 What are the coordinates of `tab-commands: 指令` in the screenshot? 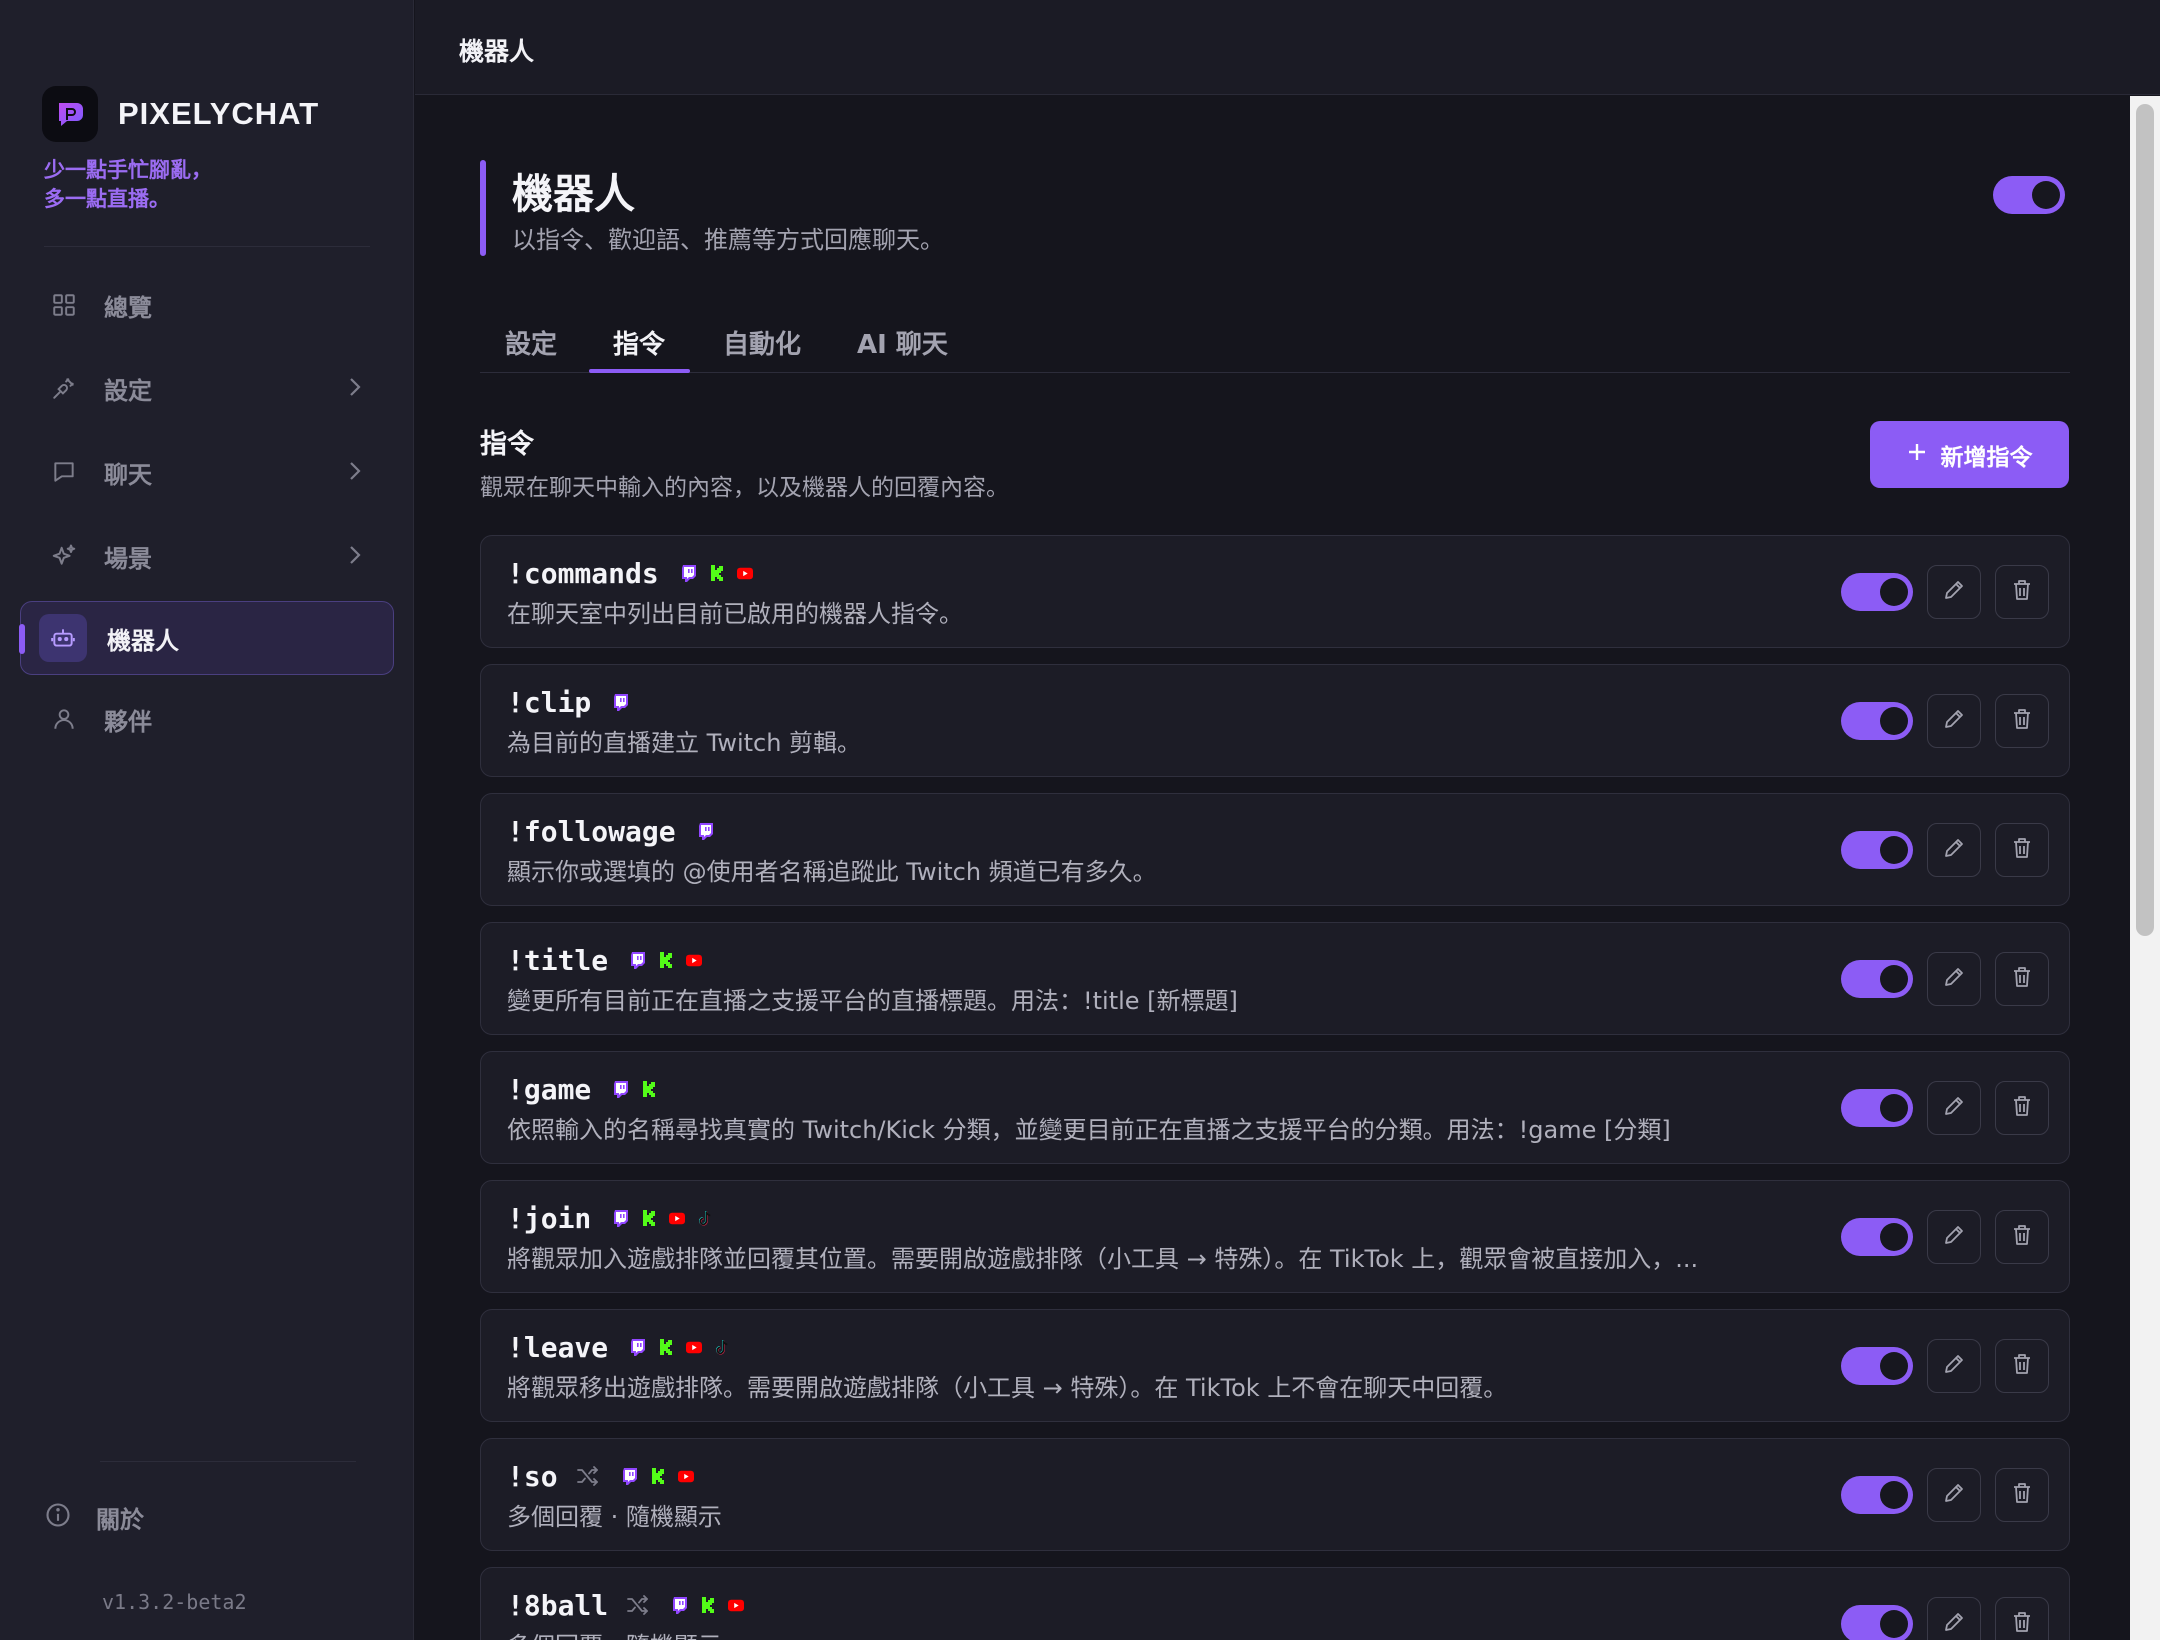 It's located at (639, 342).